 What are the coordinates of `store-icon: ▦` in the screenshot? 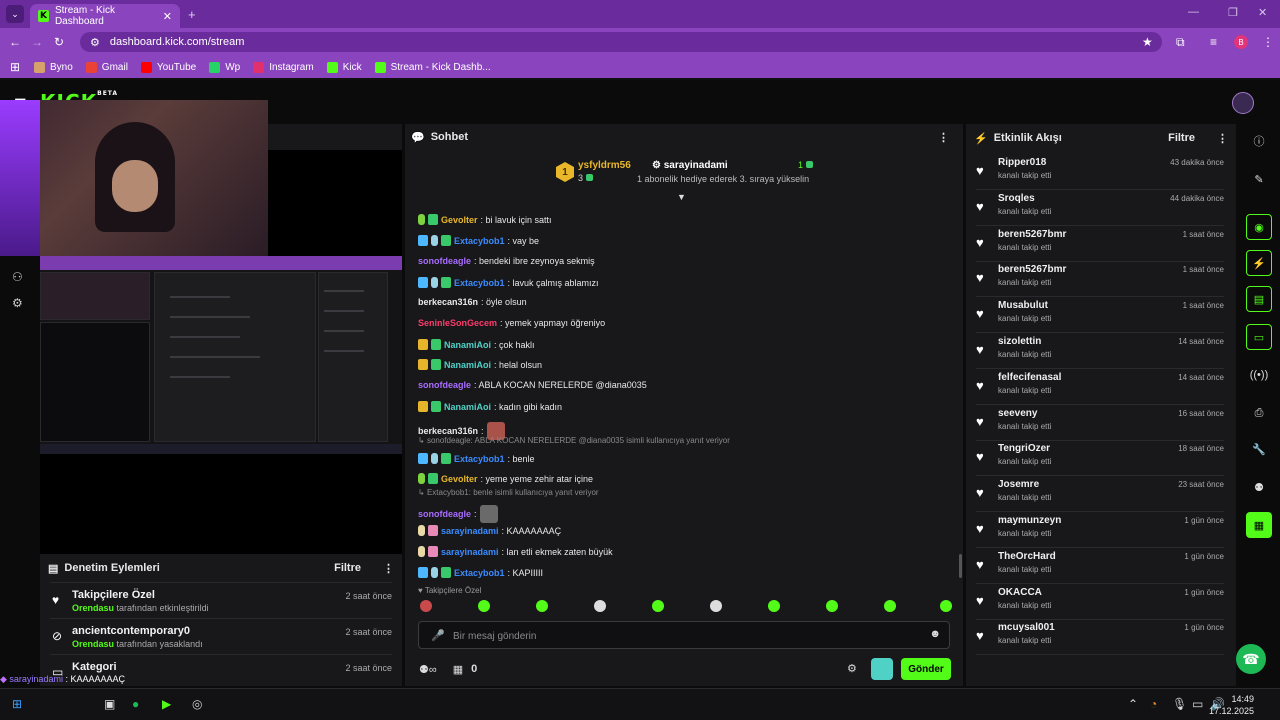 It's located at (458, 669).